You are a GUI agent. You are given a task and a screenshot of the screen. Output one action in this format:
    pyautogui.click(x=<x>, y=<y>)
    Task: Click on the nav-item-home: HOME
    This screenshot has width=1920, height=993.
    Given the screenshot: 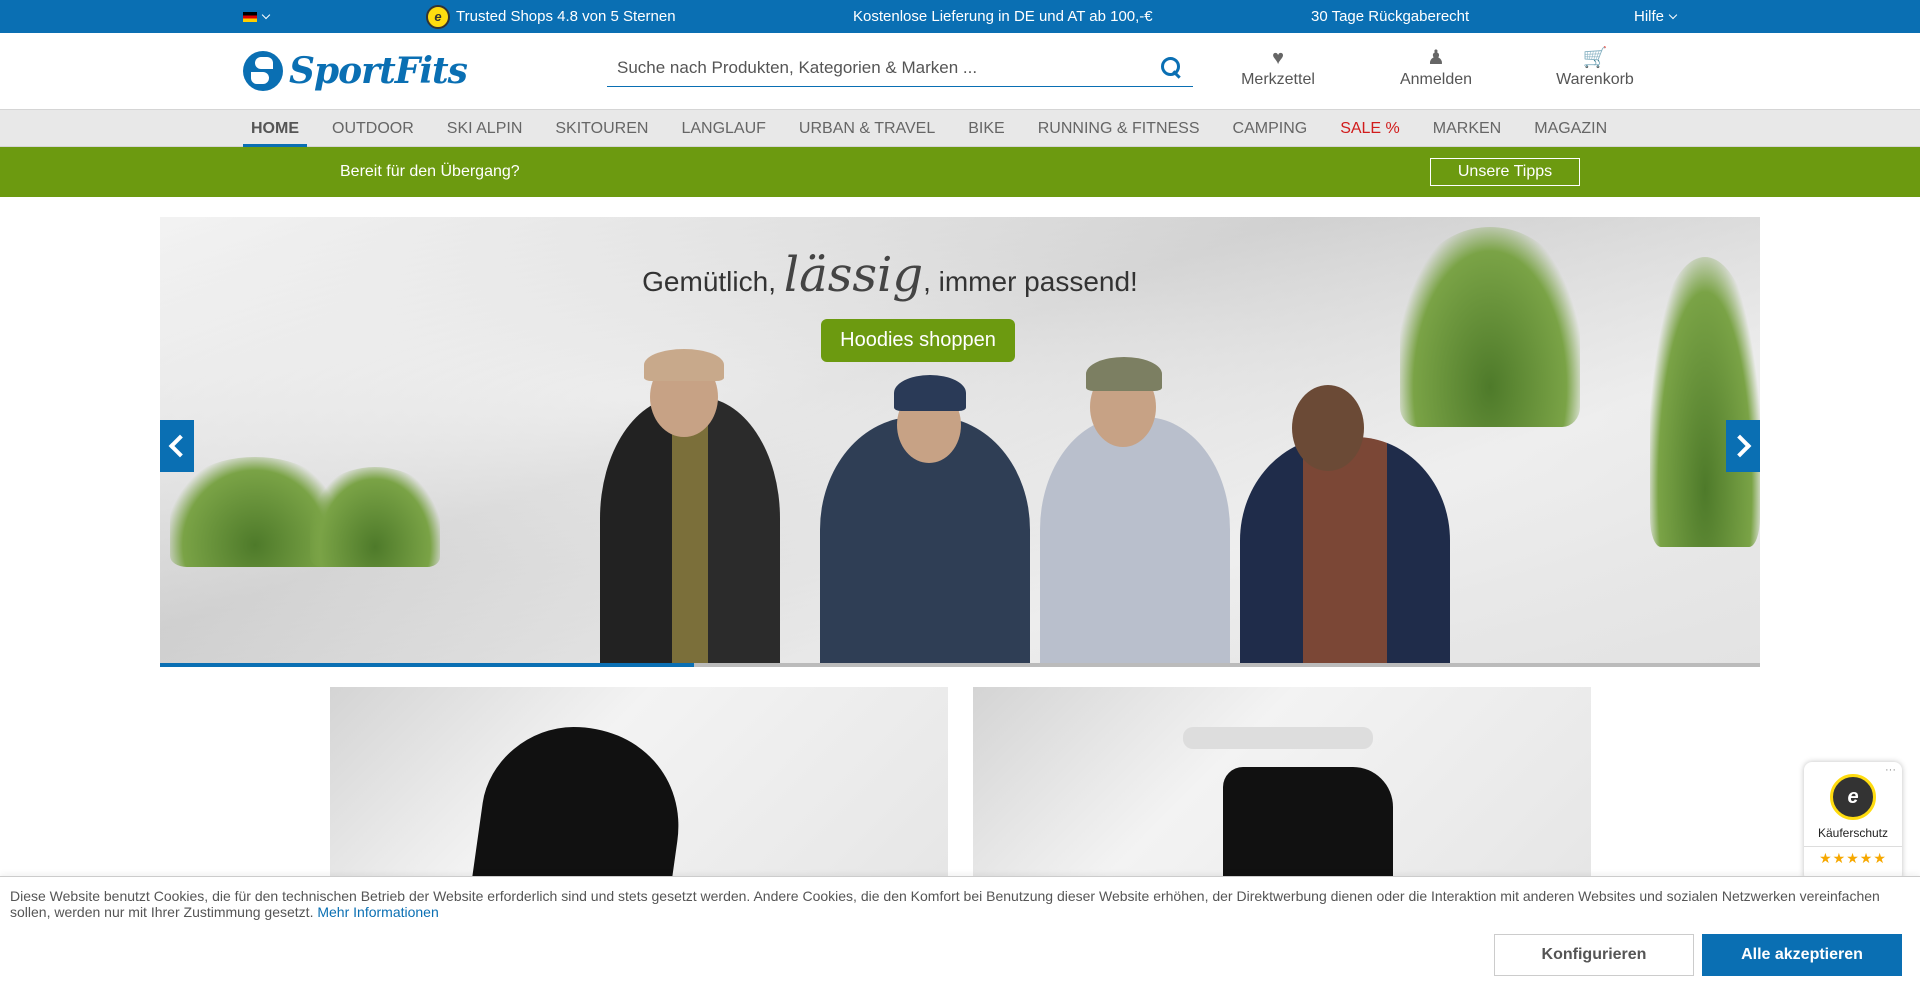 What is the action you would take?
    pyautogui.click(x=275, y=128)
    